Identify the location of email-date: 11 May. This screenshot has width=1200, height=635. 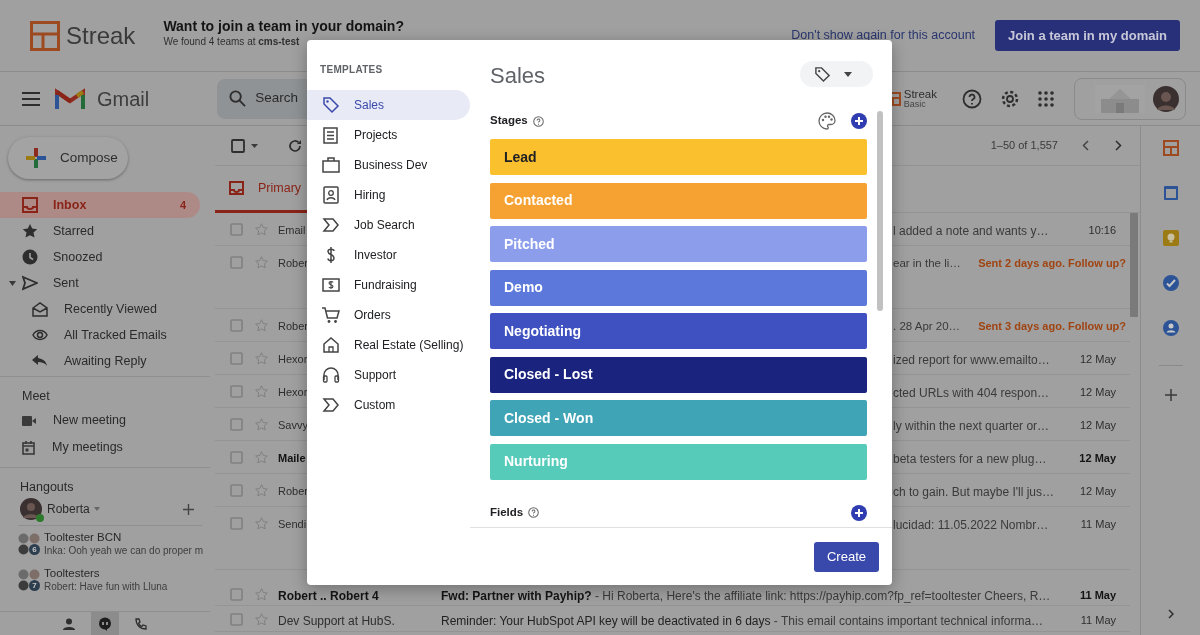
(1098, 524).